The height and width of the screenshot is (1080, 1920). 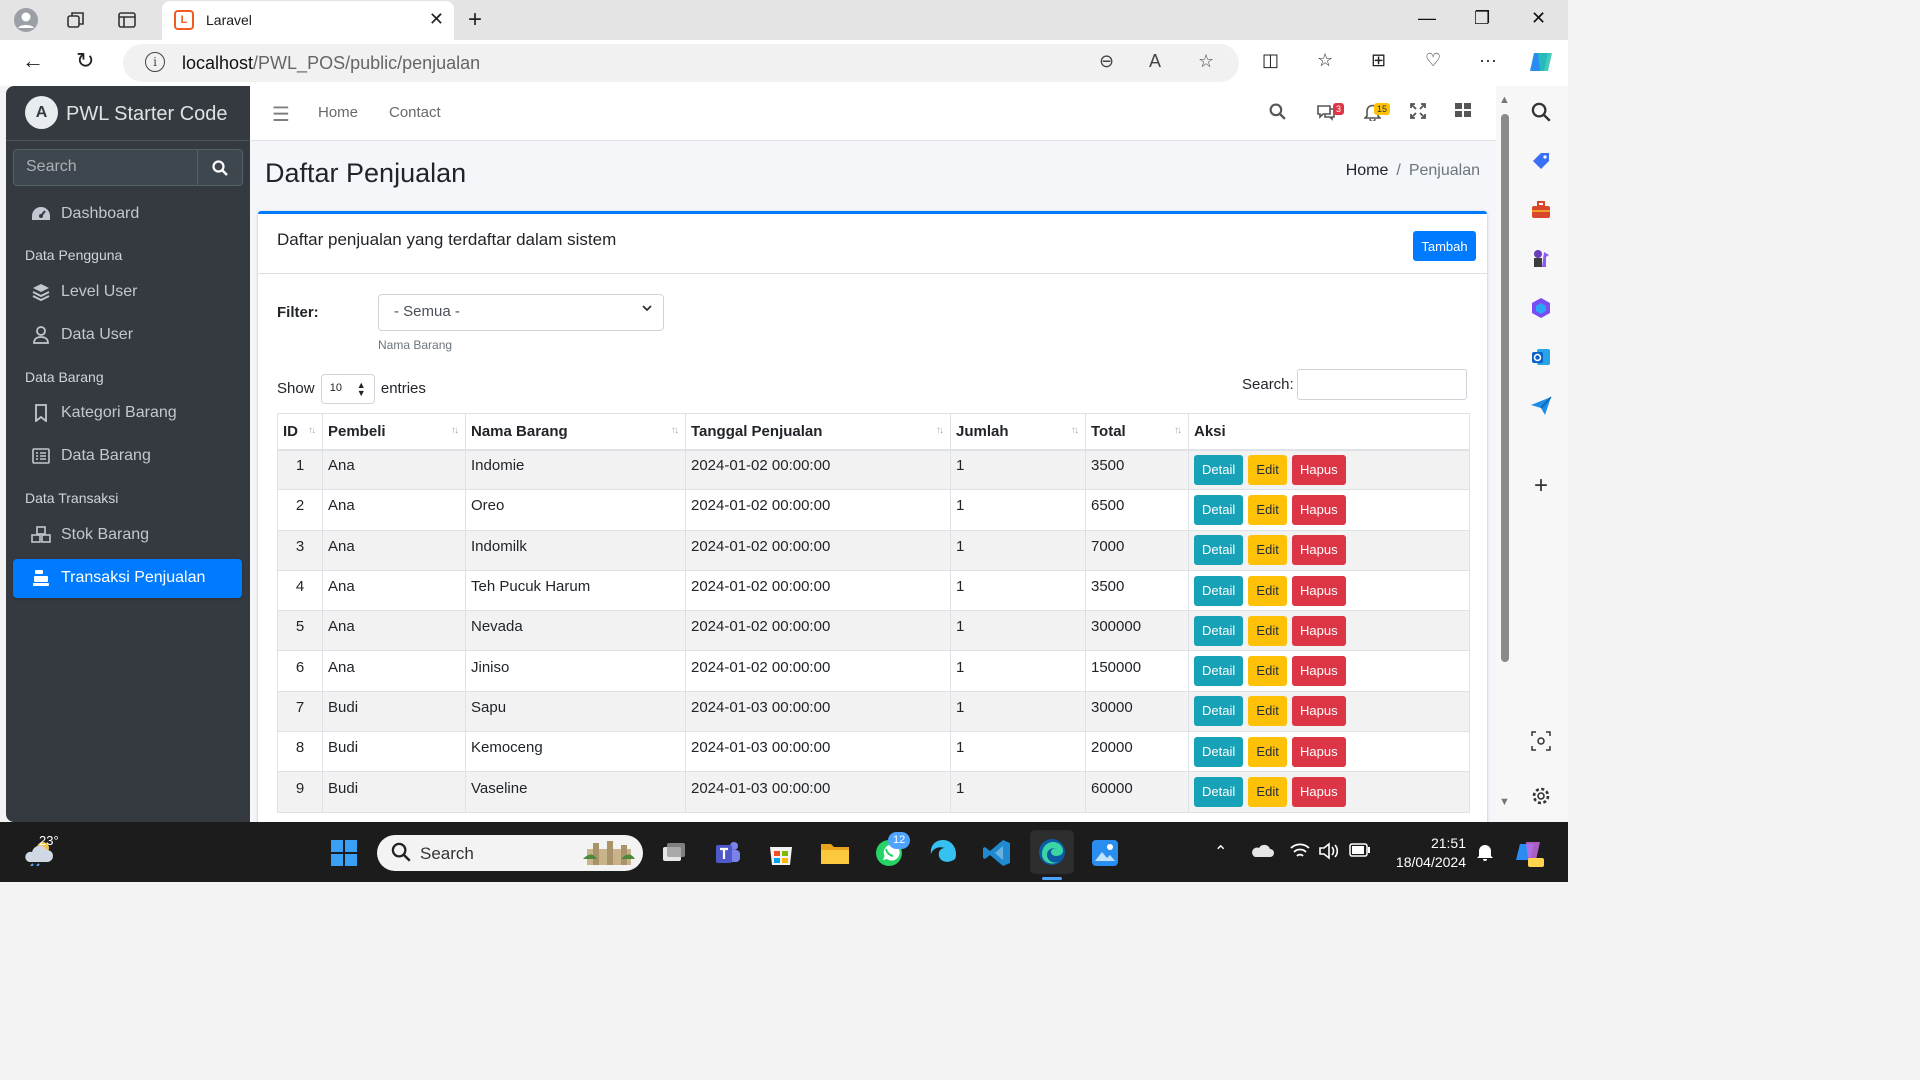 What do you see at coordinates (818, 432) in the screenshot?
I see `column-header-tanggal: Tanggal Penjualan ↑↓` at bounding box center [818, 432].